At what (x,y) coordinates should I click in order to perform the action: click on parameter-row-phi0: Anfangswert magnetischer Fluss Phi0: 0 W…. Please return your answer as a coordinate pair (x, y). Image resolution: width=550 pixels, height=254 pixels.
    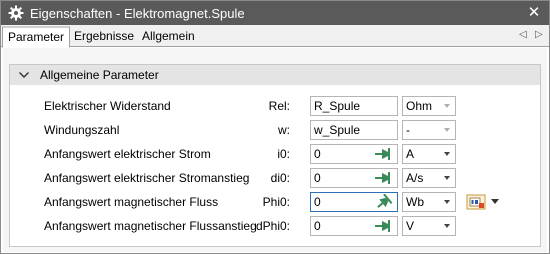
    Looking at the image, I should click on (275, 202).